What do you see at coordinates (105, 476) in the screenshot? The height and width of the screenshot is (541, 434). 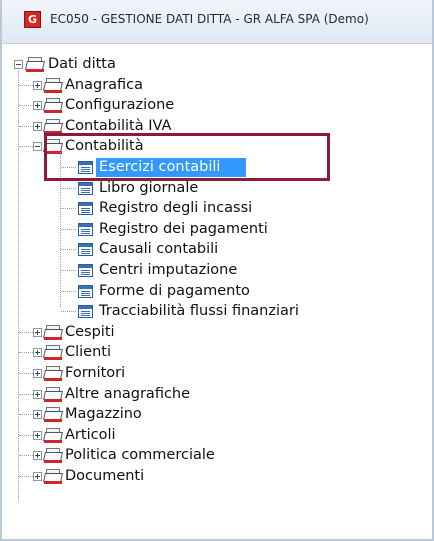 I see `tree-item-label: Documenti` at bounding box center [105, 476].